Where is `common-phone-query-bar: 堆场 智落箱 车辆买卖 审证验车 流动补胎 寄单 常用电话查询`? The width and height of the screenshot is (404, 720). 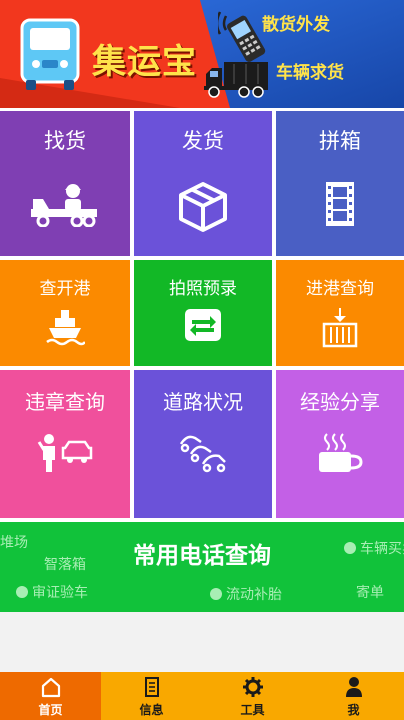
common-phone-query-bar: 堆场 智落箱 车辆买卖 审证验车 流动补胎 寄单 常用电话查询 is located at coordinates (202, 567).